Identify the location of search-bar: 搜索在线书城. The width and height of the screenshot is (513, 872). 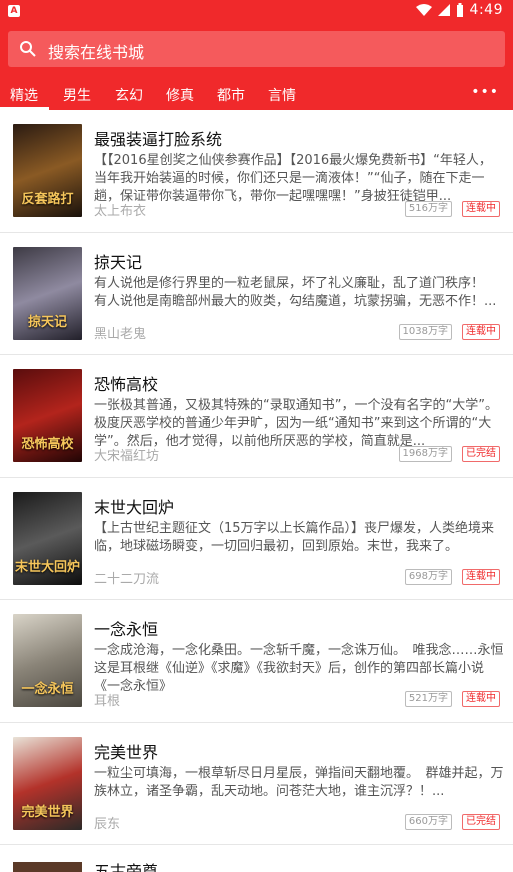
(256, 49).